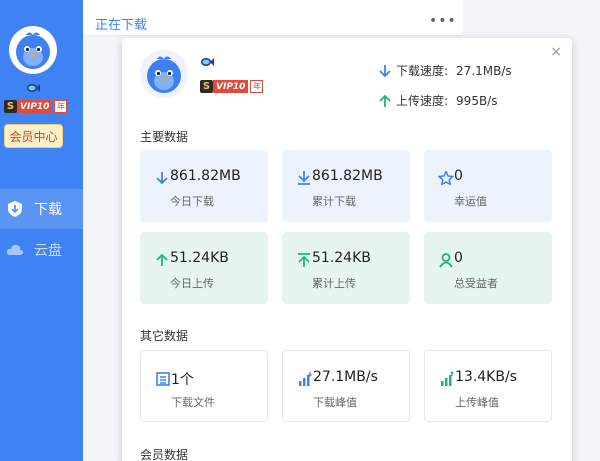 The width and height of the screenshot is (600, 461). I want to click on card-label: 下载文件, so click(193, 402).